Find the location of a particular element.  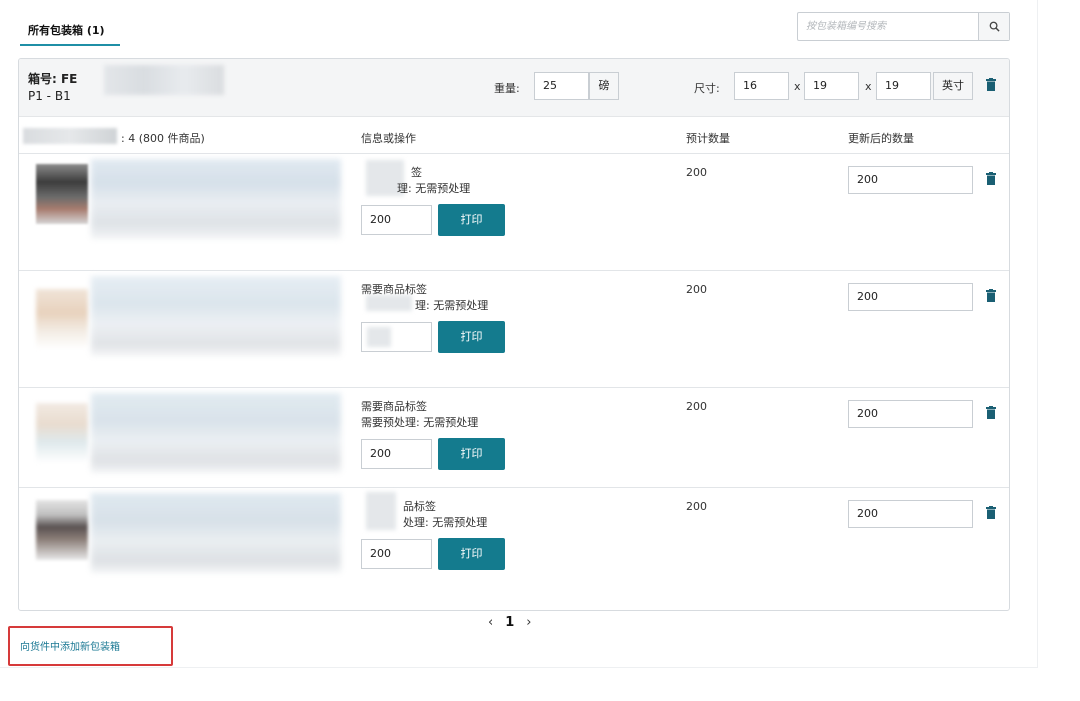

size-unit: 英寸 is located at coordinates (953, 86).